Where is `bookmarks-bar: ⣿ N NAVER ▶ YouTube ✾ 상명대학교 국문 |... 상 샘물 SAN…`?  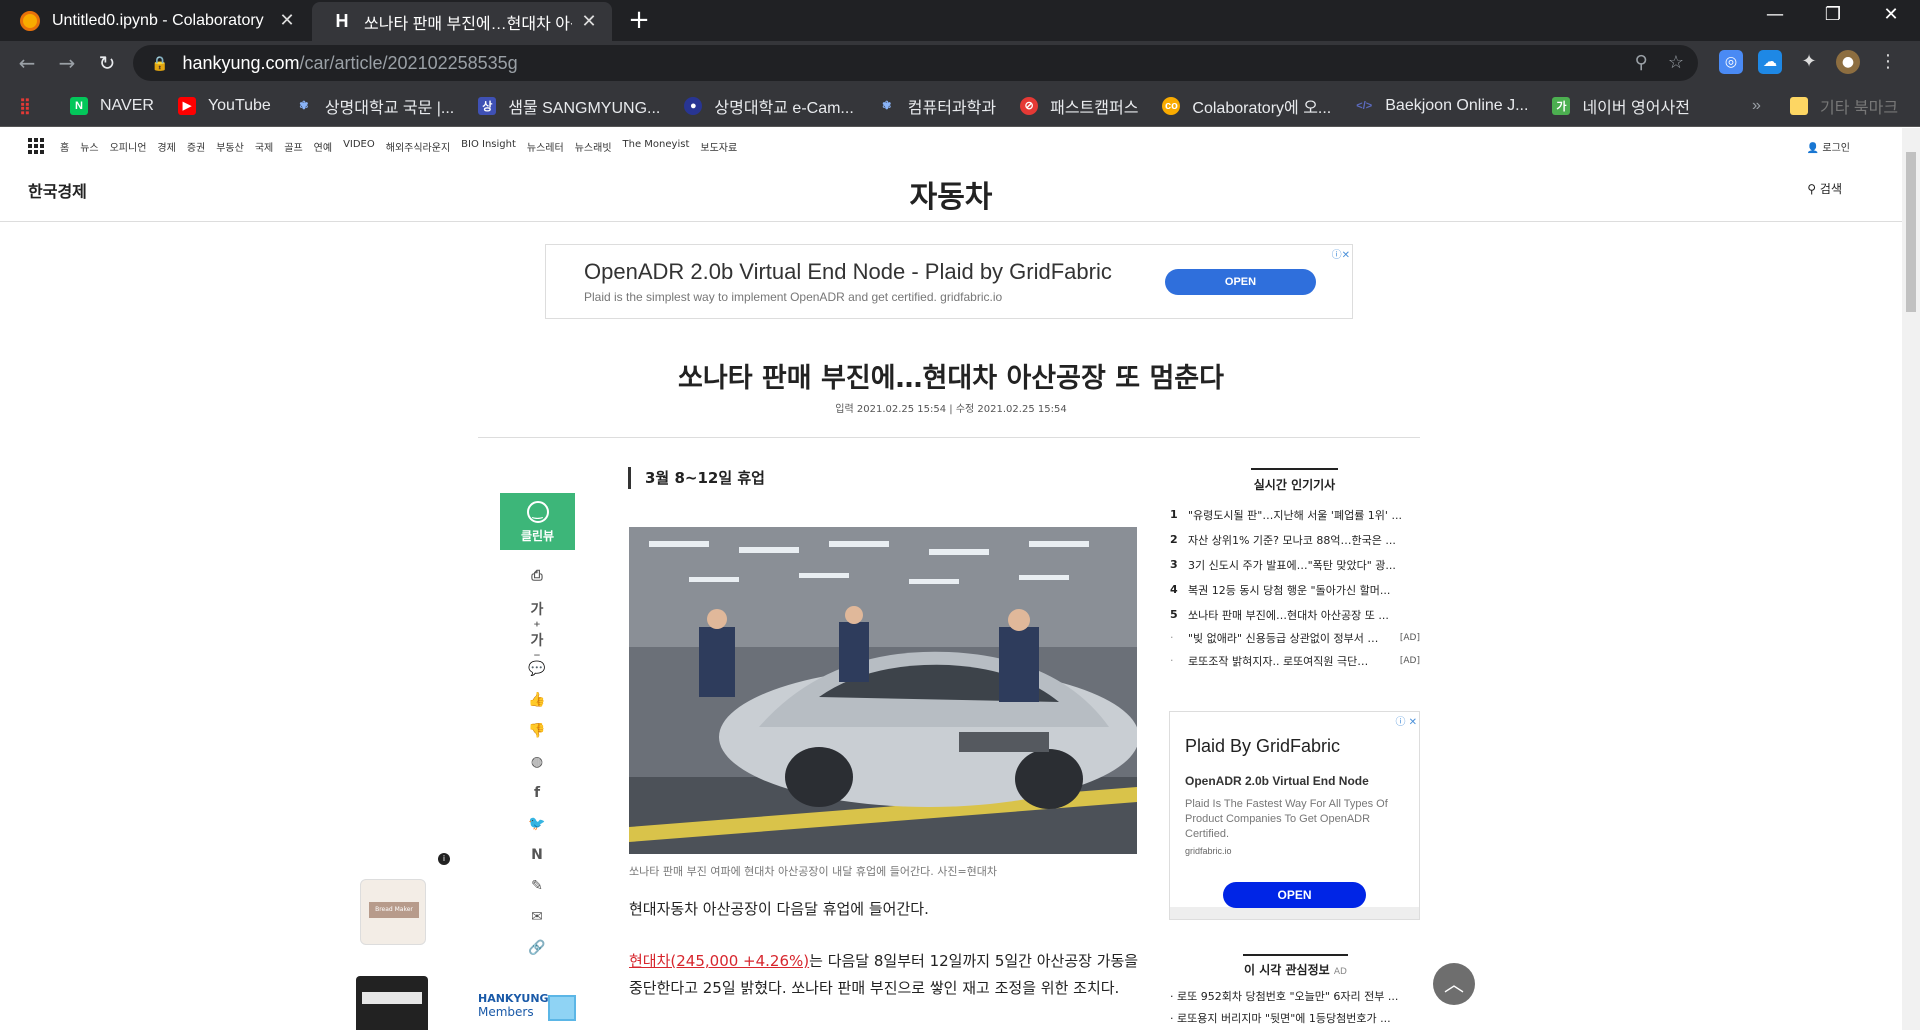
bookmarks-bar: ⣿ N NAVER ▶ YouTube ✾ 상명대학교 국문 |... 상 샘물 SAN… is located at coordinates (960, 106).